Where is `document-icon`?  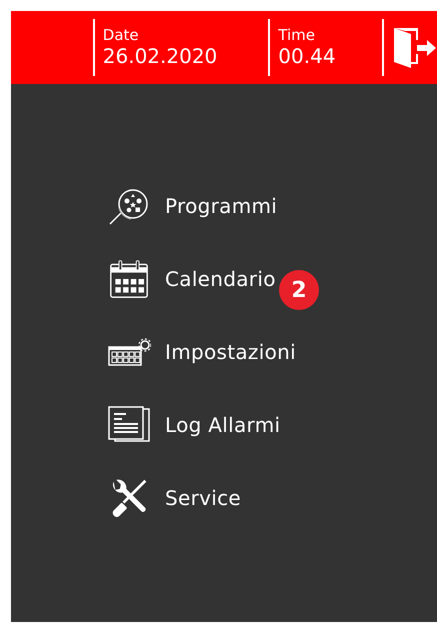 document-icon is located at coordinates (129, 425).